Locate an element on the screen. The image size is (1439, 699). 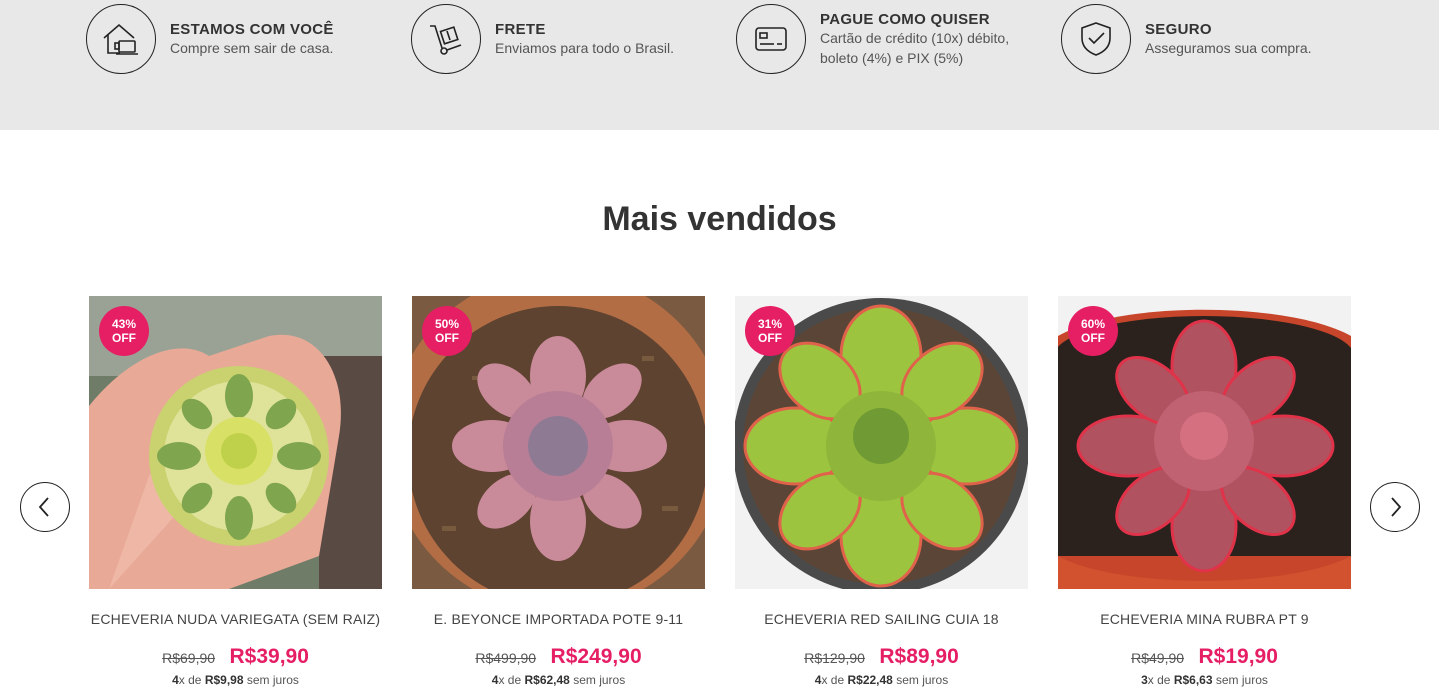
product-image: 50% OFF is located at coordinates (558, 442).